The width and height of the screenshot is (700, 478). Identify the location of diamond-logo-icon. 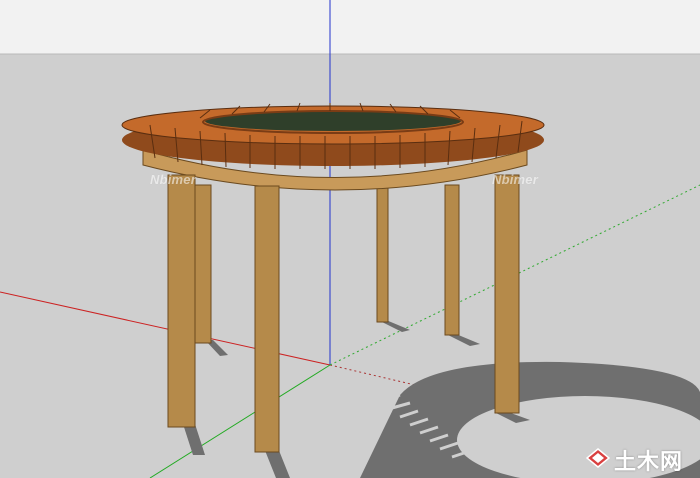
(598, 460).